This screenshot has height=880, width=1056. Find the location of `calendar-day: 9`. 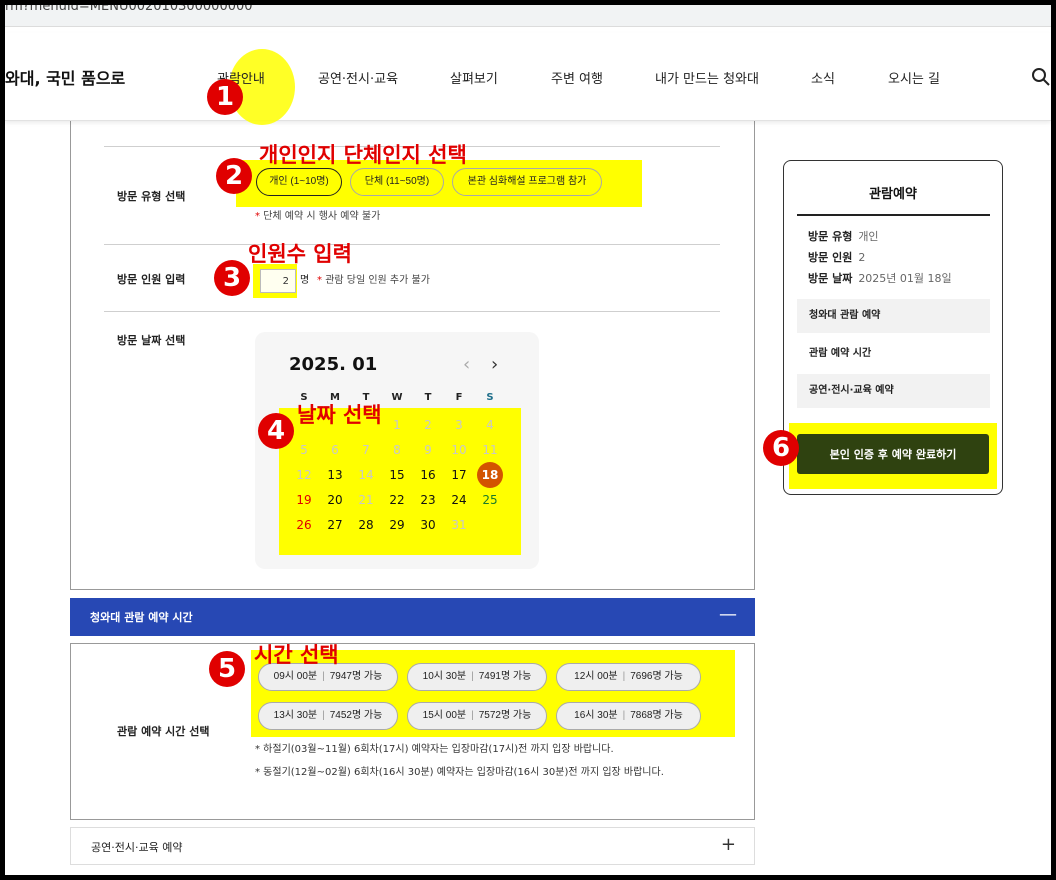

calendar-day: 9 is located at coordinates (428, 450).